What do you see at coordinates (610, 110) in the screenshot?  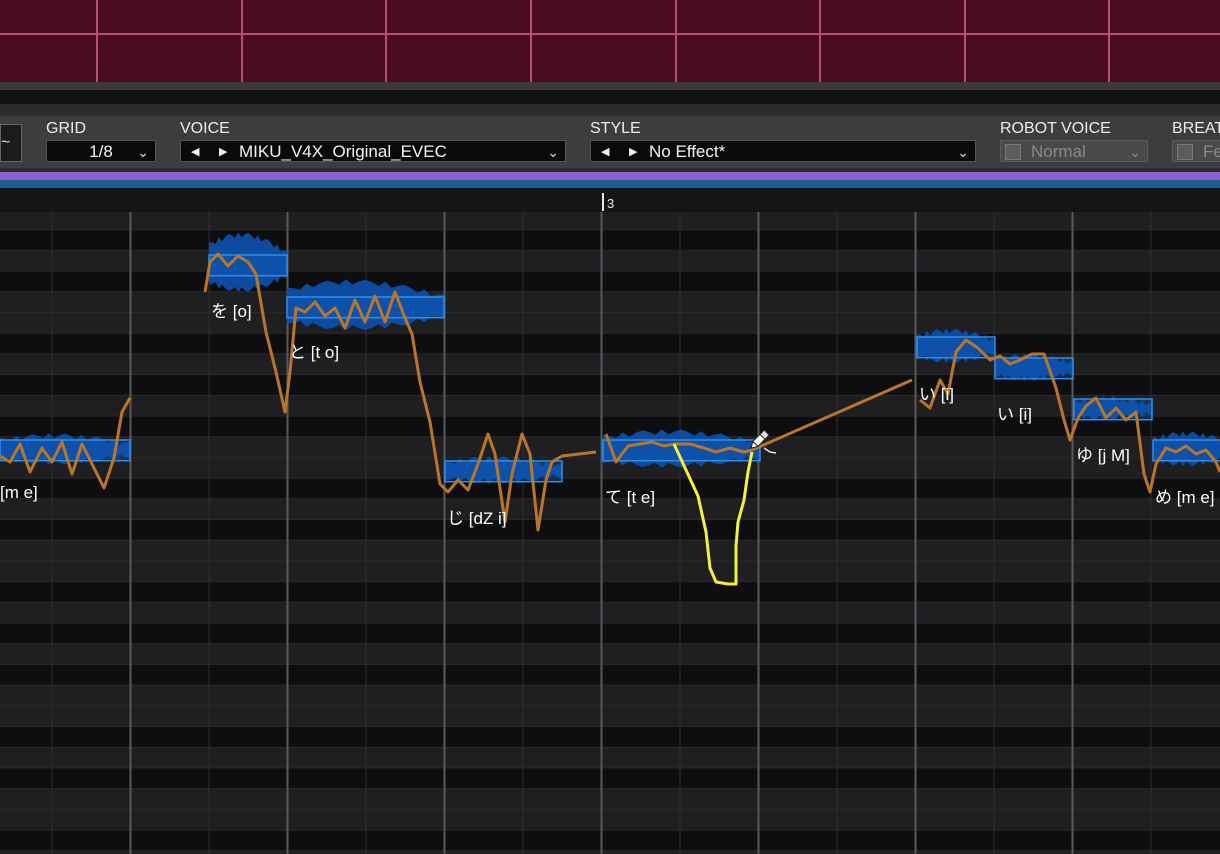 I see `splitter-handle` at bounding box center [610, 110].